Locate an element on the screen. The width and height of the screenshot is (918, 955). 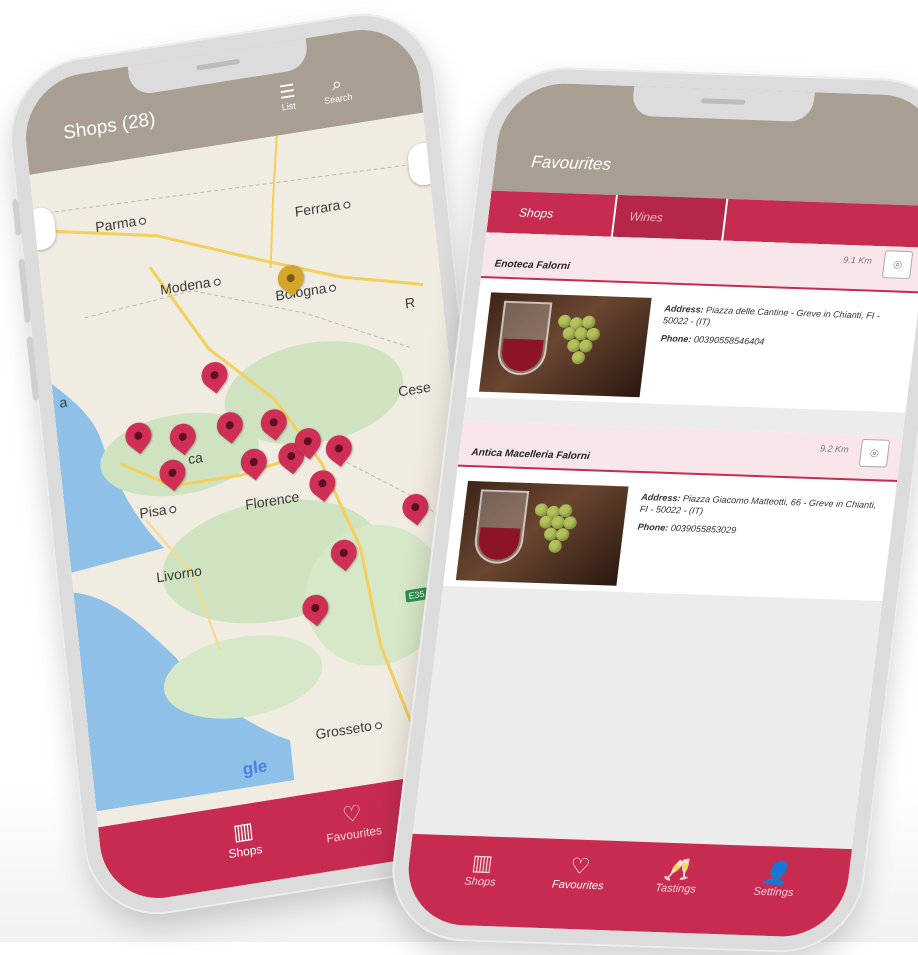
person-icon: 👤 is located at coordinates (776, 873).